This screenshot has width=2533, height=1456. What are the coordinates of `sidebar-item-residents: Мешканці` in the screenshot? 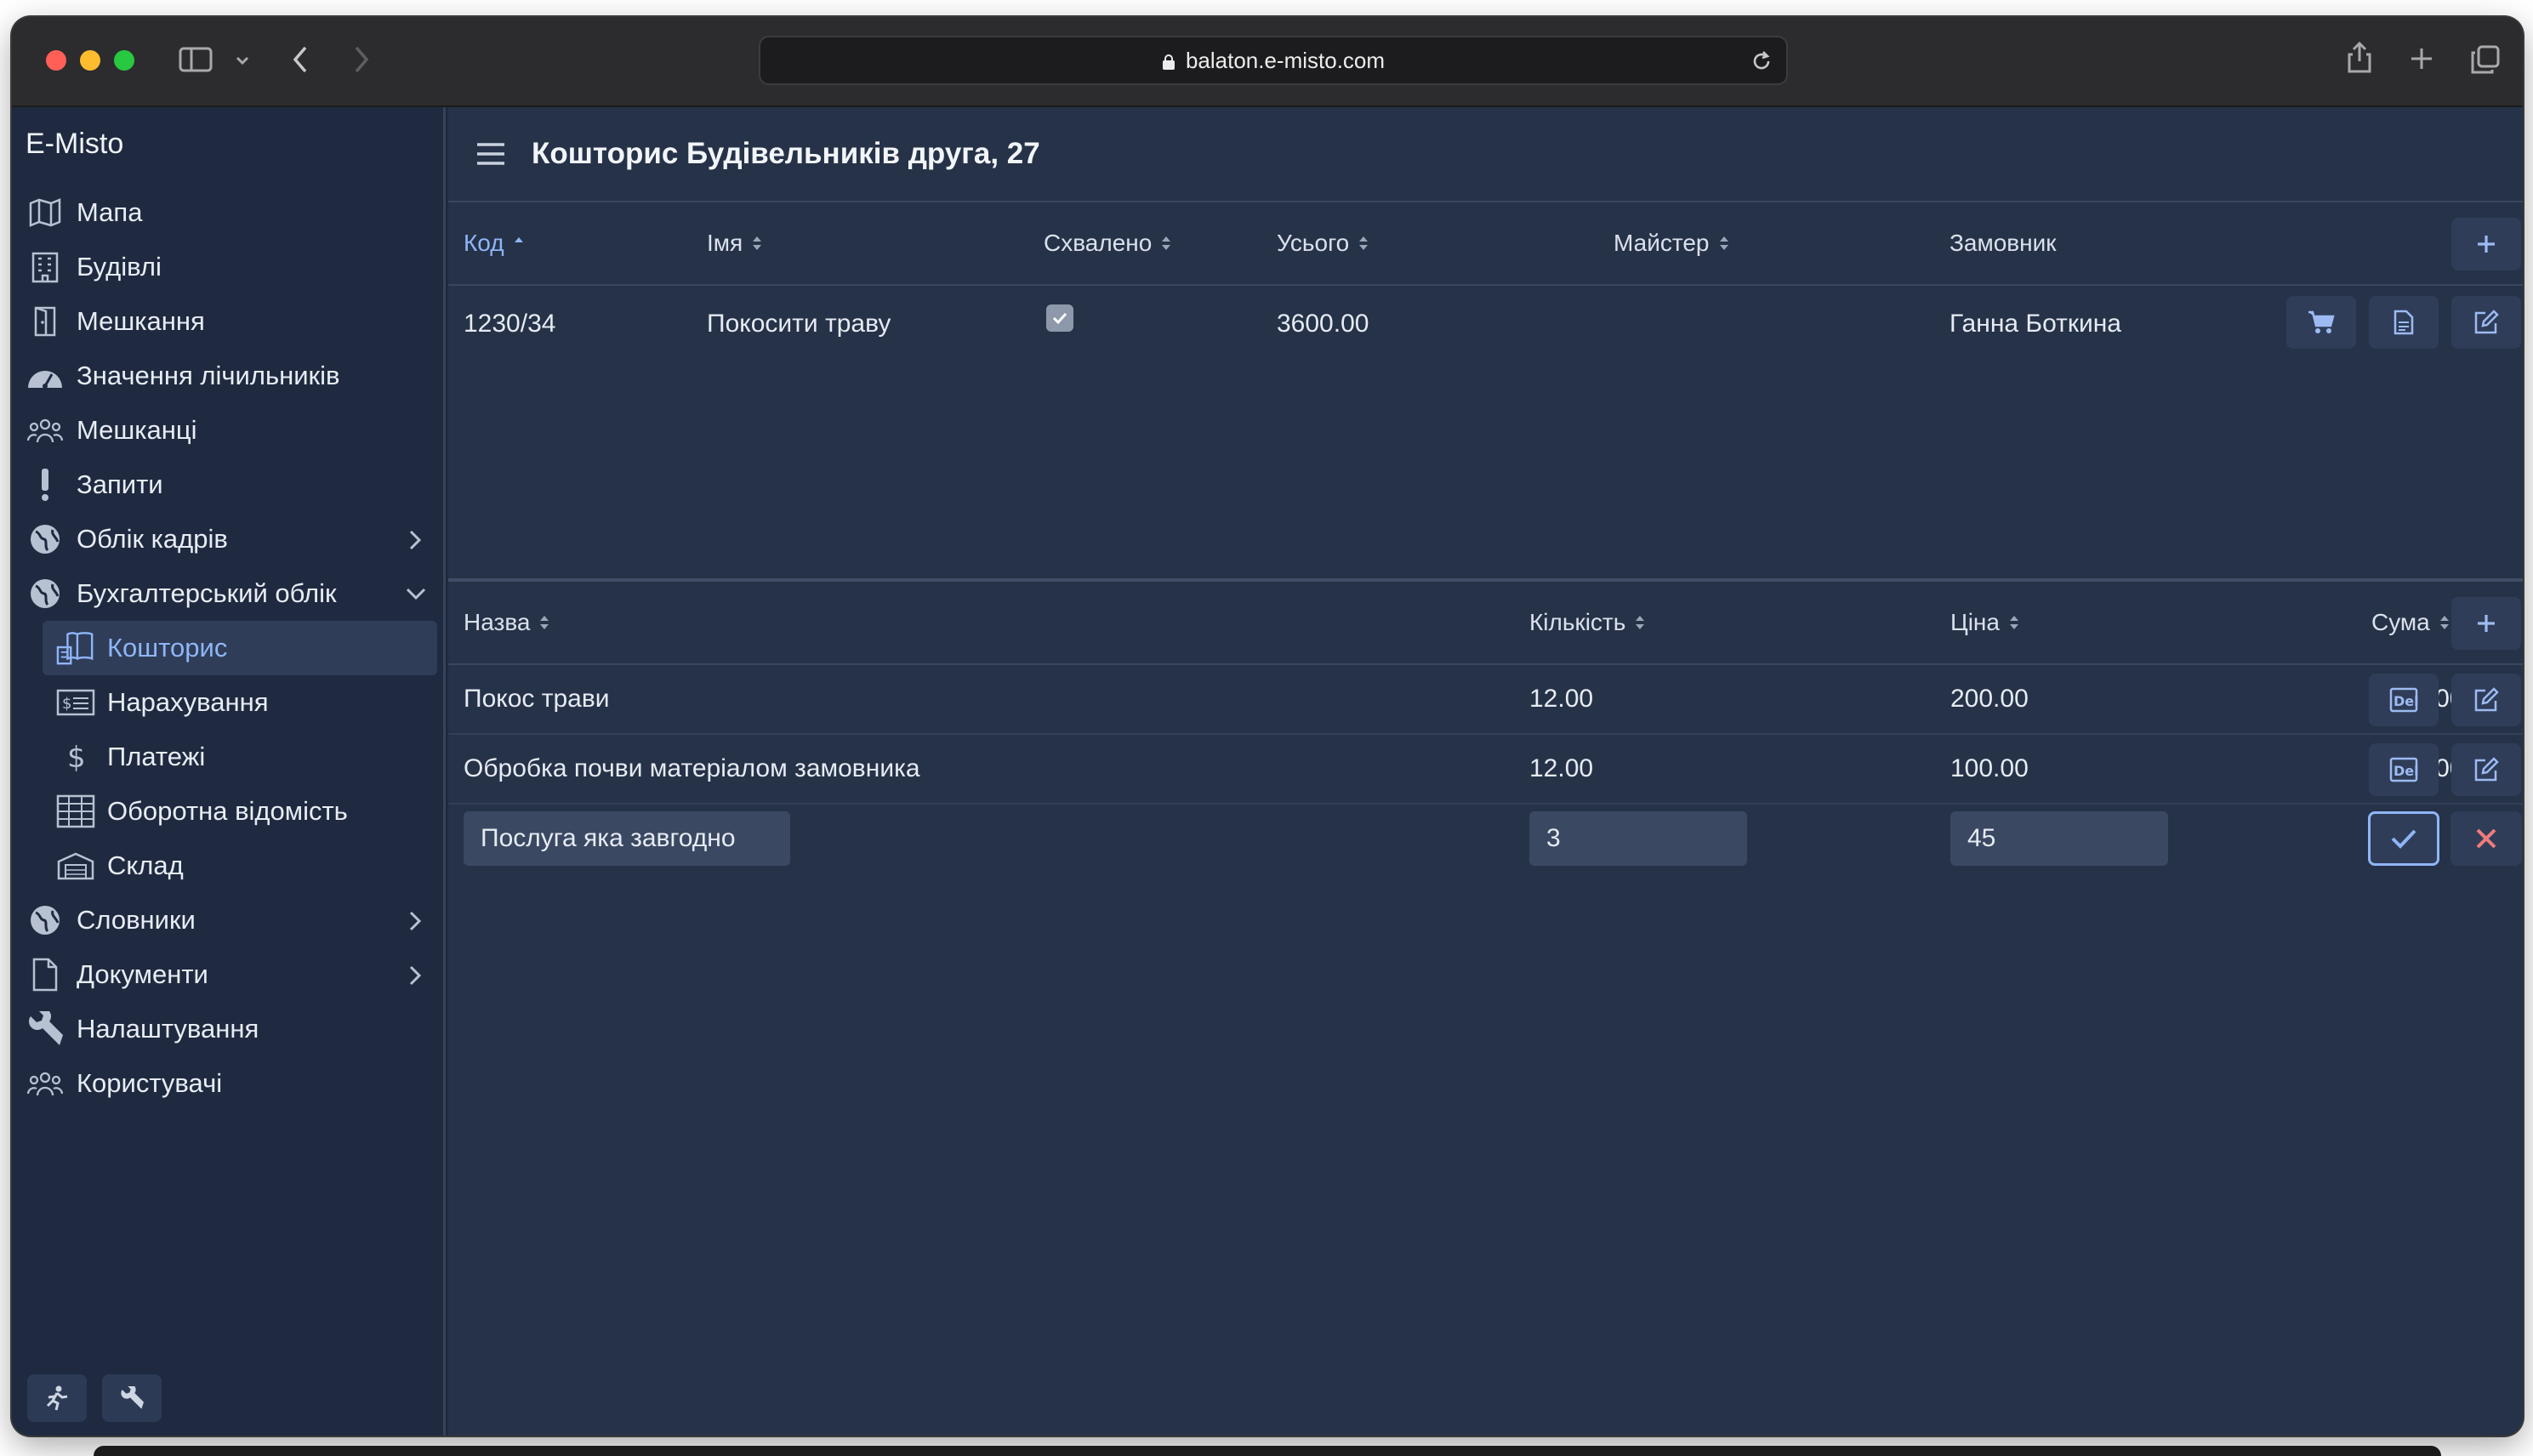 It's located at (236, 431).